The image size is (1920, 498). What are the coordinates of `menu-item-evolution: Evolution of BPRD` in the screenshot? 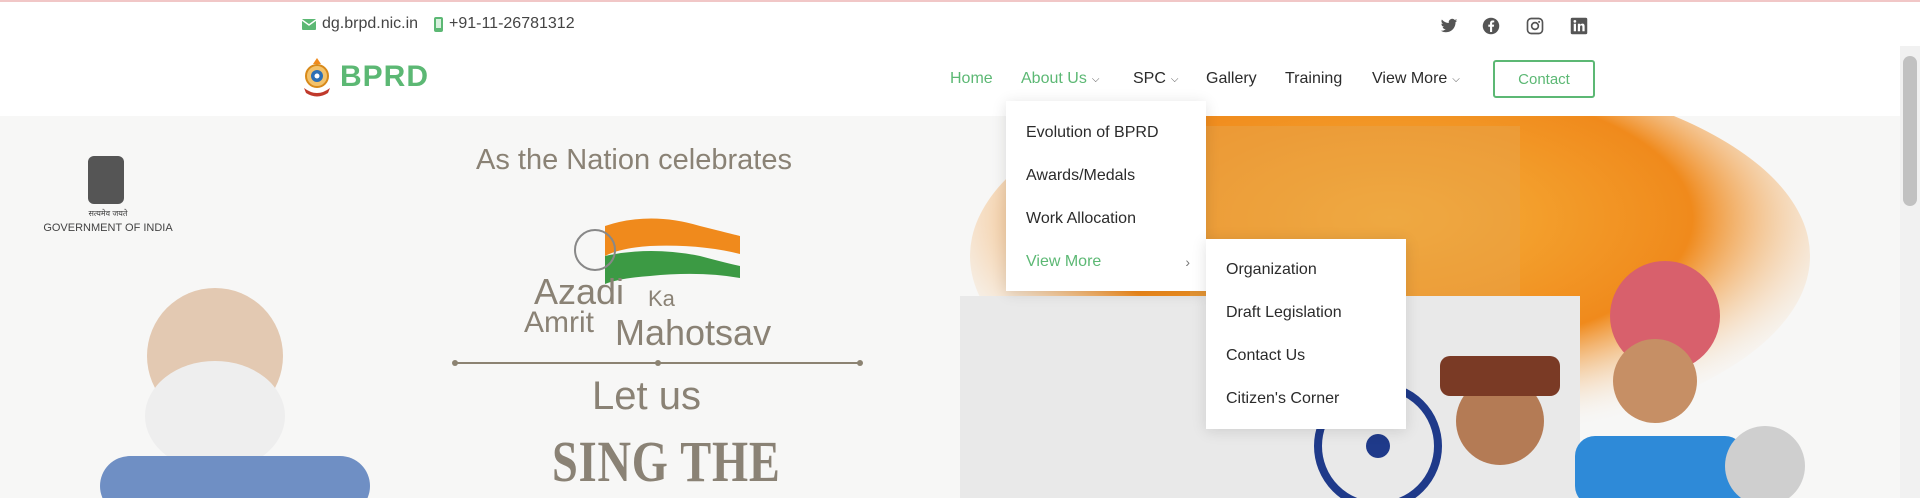 It's located at (1106, 132).